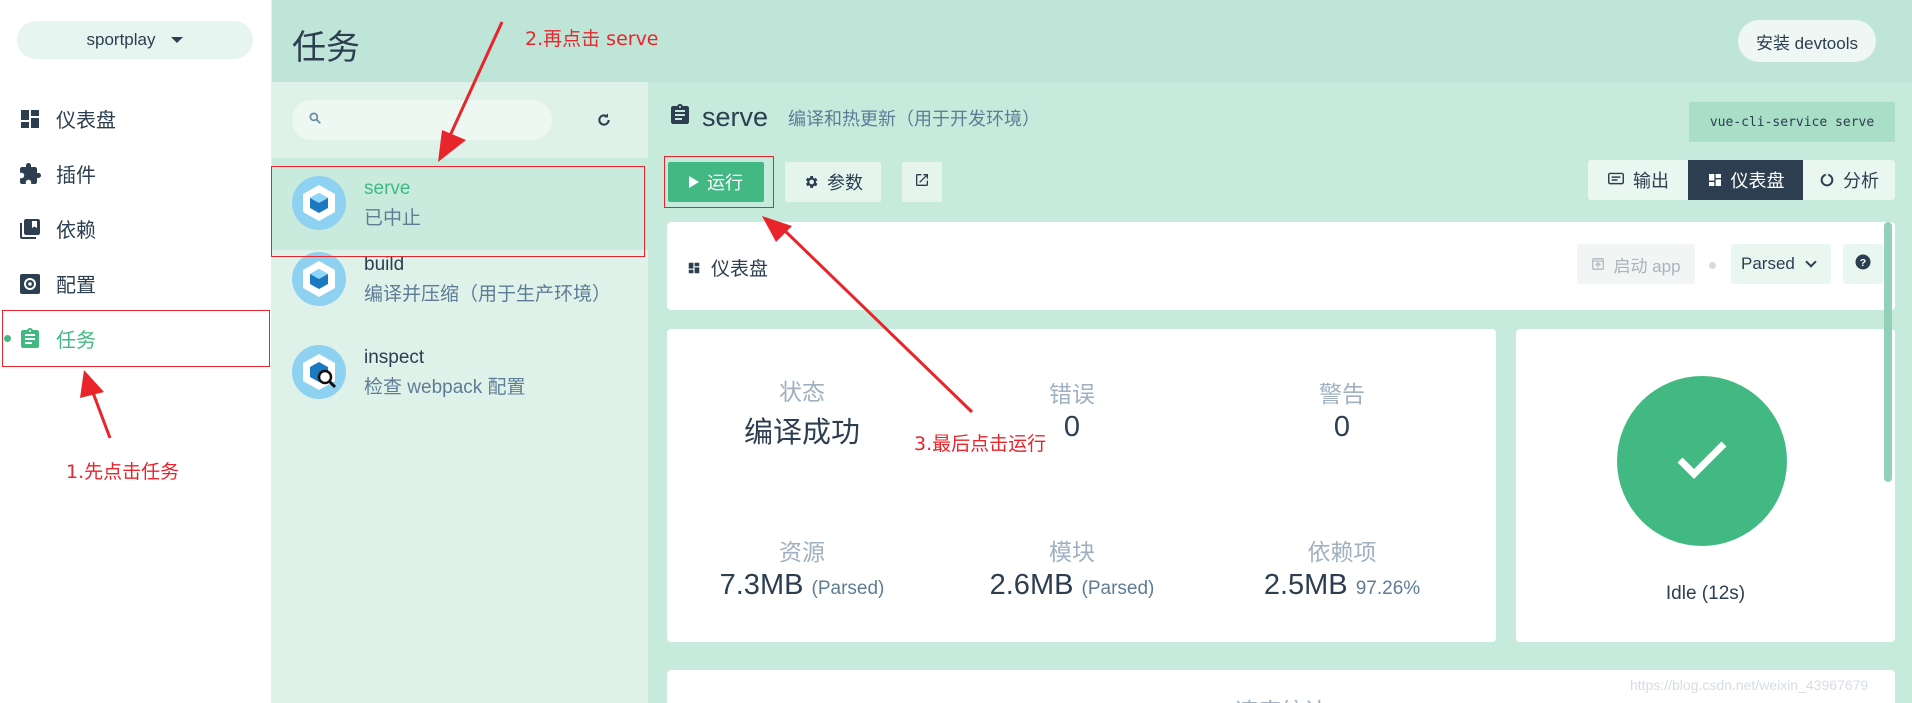  What do you see at coordinates (802, 552) in the screenshot?
I see `stat-label: 资源` at bounding box center [802, 552].